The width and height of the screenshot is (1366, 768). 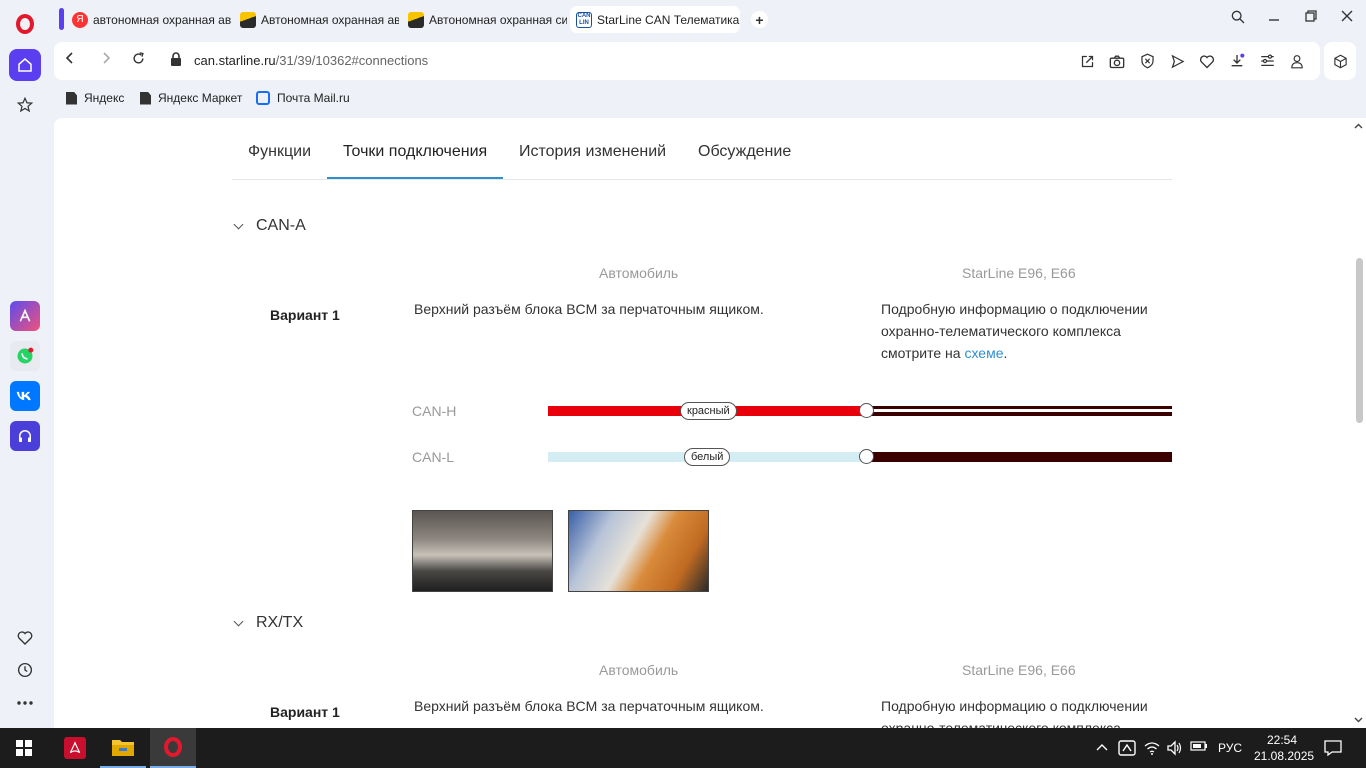 What do you see at coordinates (1238, 19) in the screenshot?
I see `search-tabs-icon` at bounding box center [1238, 19].